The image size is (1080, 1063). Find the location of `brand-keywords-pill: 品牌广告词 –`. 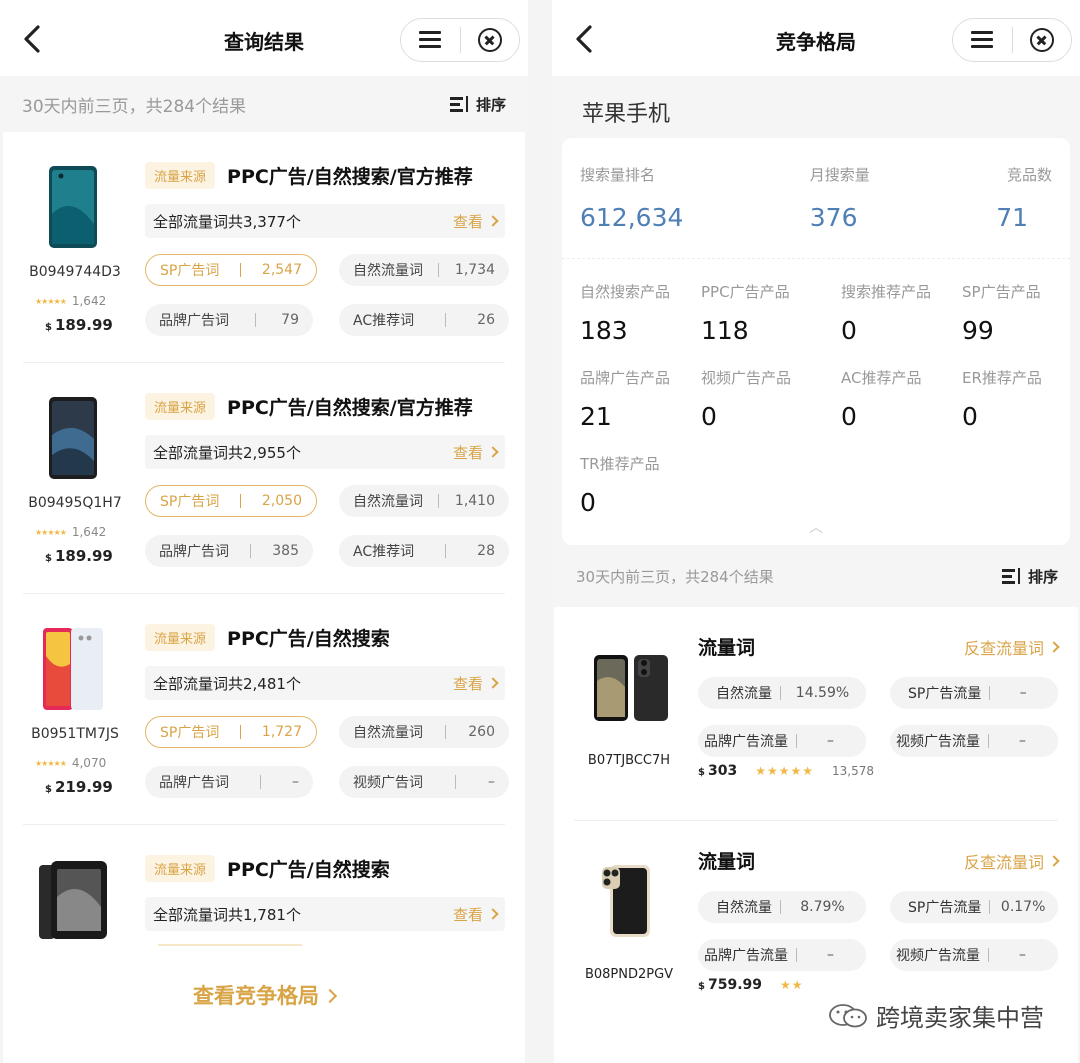

brand-keywords-pill: 品牌广告词 – is located at coordinates (229, 782).